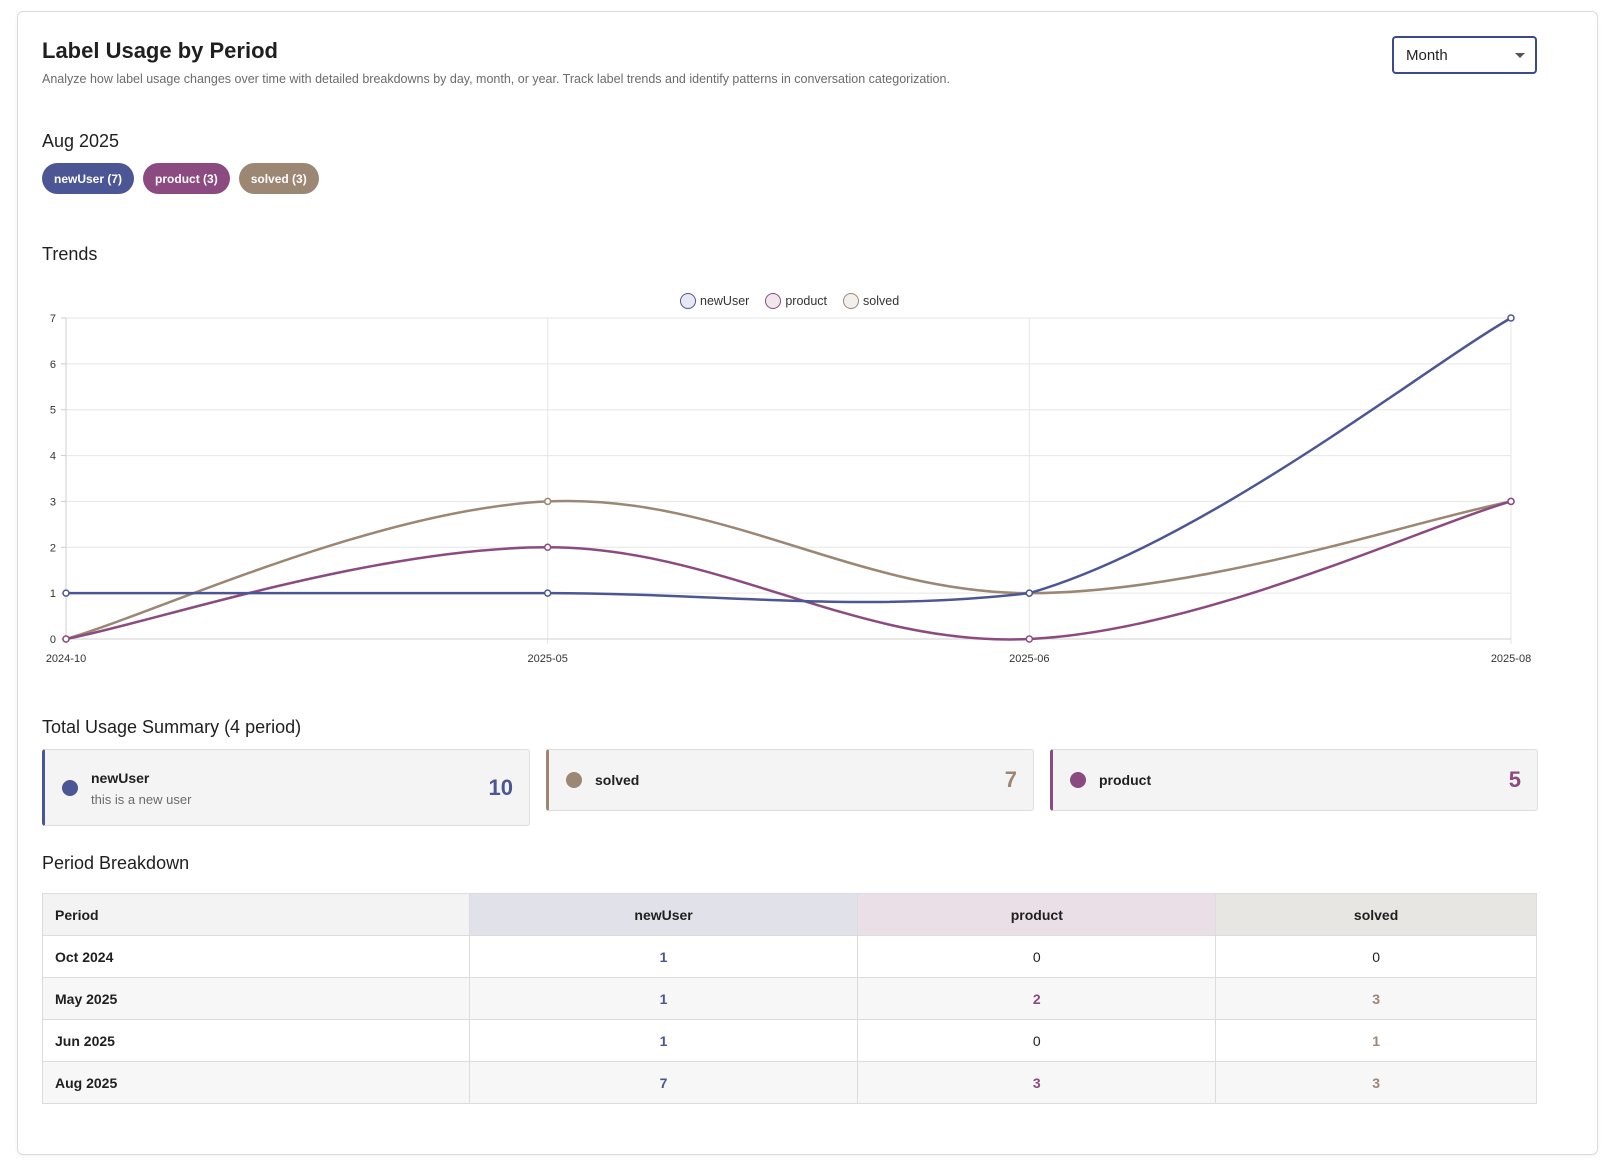 The width and height of the screenshot is (1606, 1163). What do you see at coordinates (53, 502) in the screenshot?
I see `y-tick-label: 3` at bounding box center [53, 502].